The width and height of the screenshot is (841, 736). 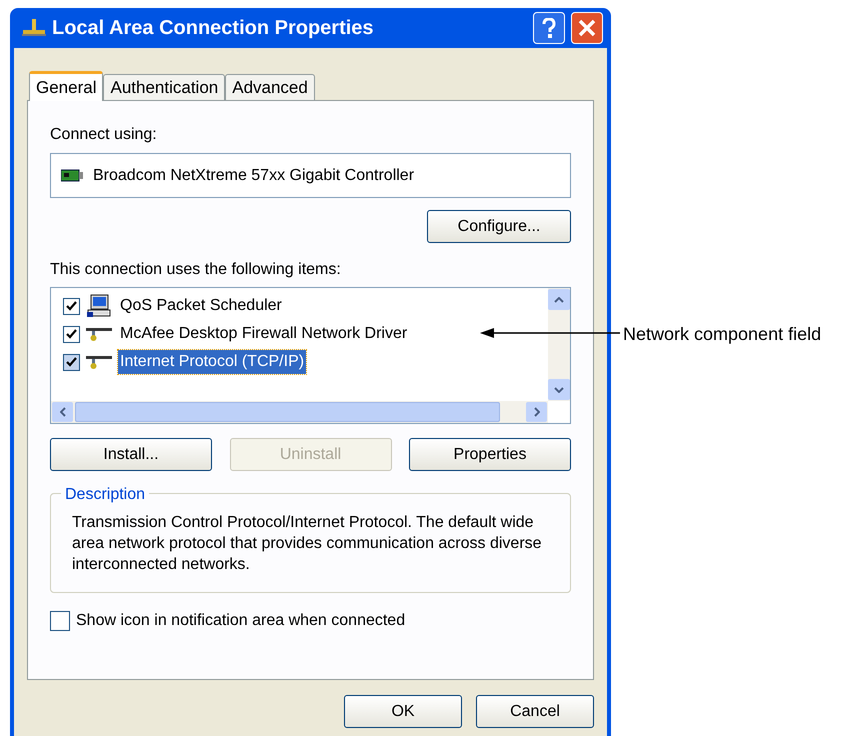 I want to click on tab: Authentication, so click(x=164, y=87).